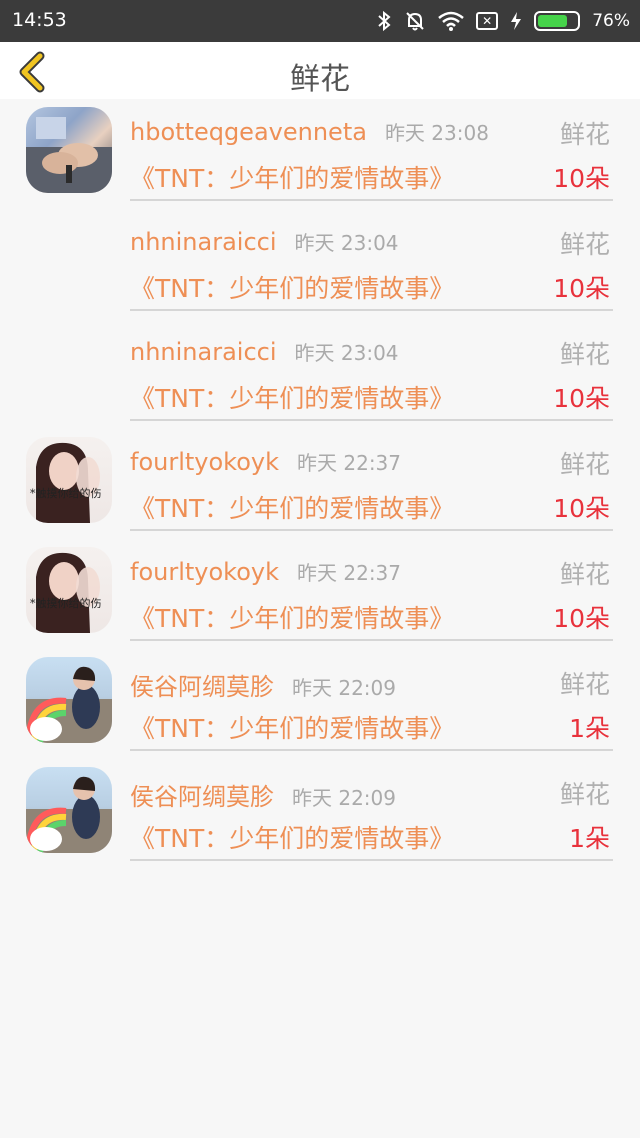  Describe the element at coordinates (69, 155) in the screenshot. I see `hand-photo-image` at that location.